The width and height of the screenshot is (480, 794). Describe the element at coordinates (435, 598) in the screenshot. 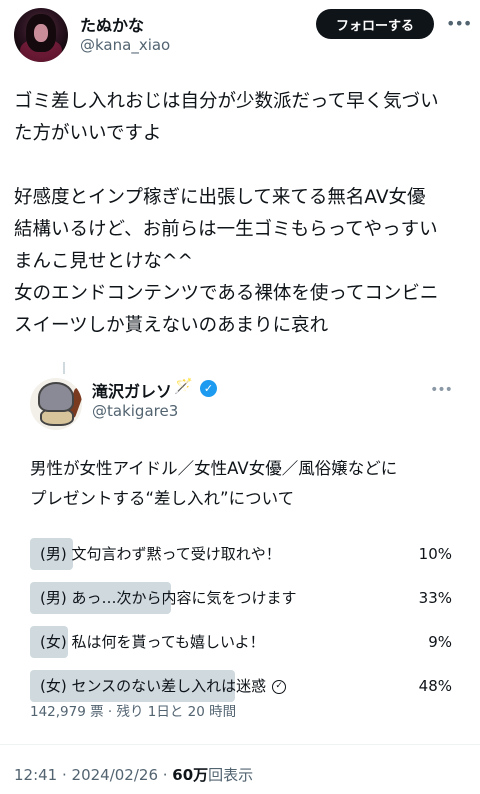

I see `poll-option-percent: 33%` at that location.